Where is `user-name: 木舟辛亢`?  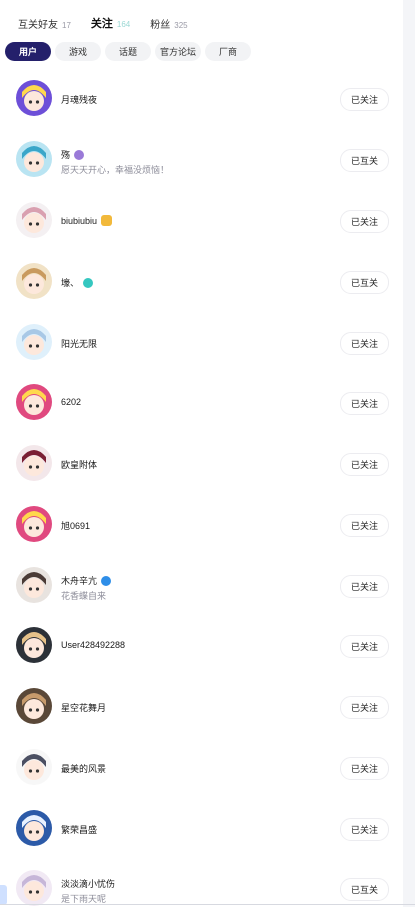
user-name: 木舟辛亢 is located at coordinates (86, 580).